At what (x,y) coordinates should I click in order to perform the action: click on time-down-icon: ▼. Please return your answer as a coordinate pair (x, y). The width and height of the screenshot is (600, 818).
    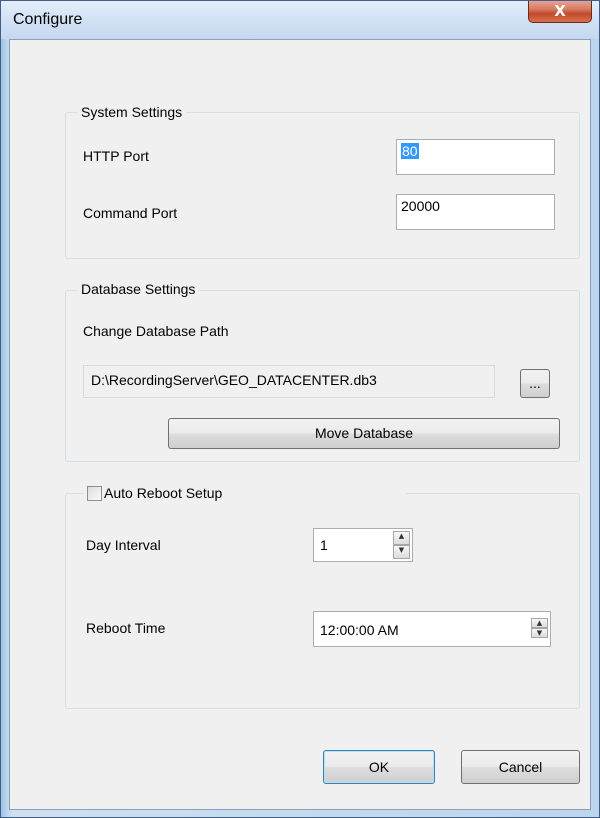
    Looking at the image, I should click on (539, 633).